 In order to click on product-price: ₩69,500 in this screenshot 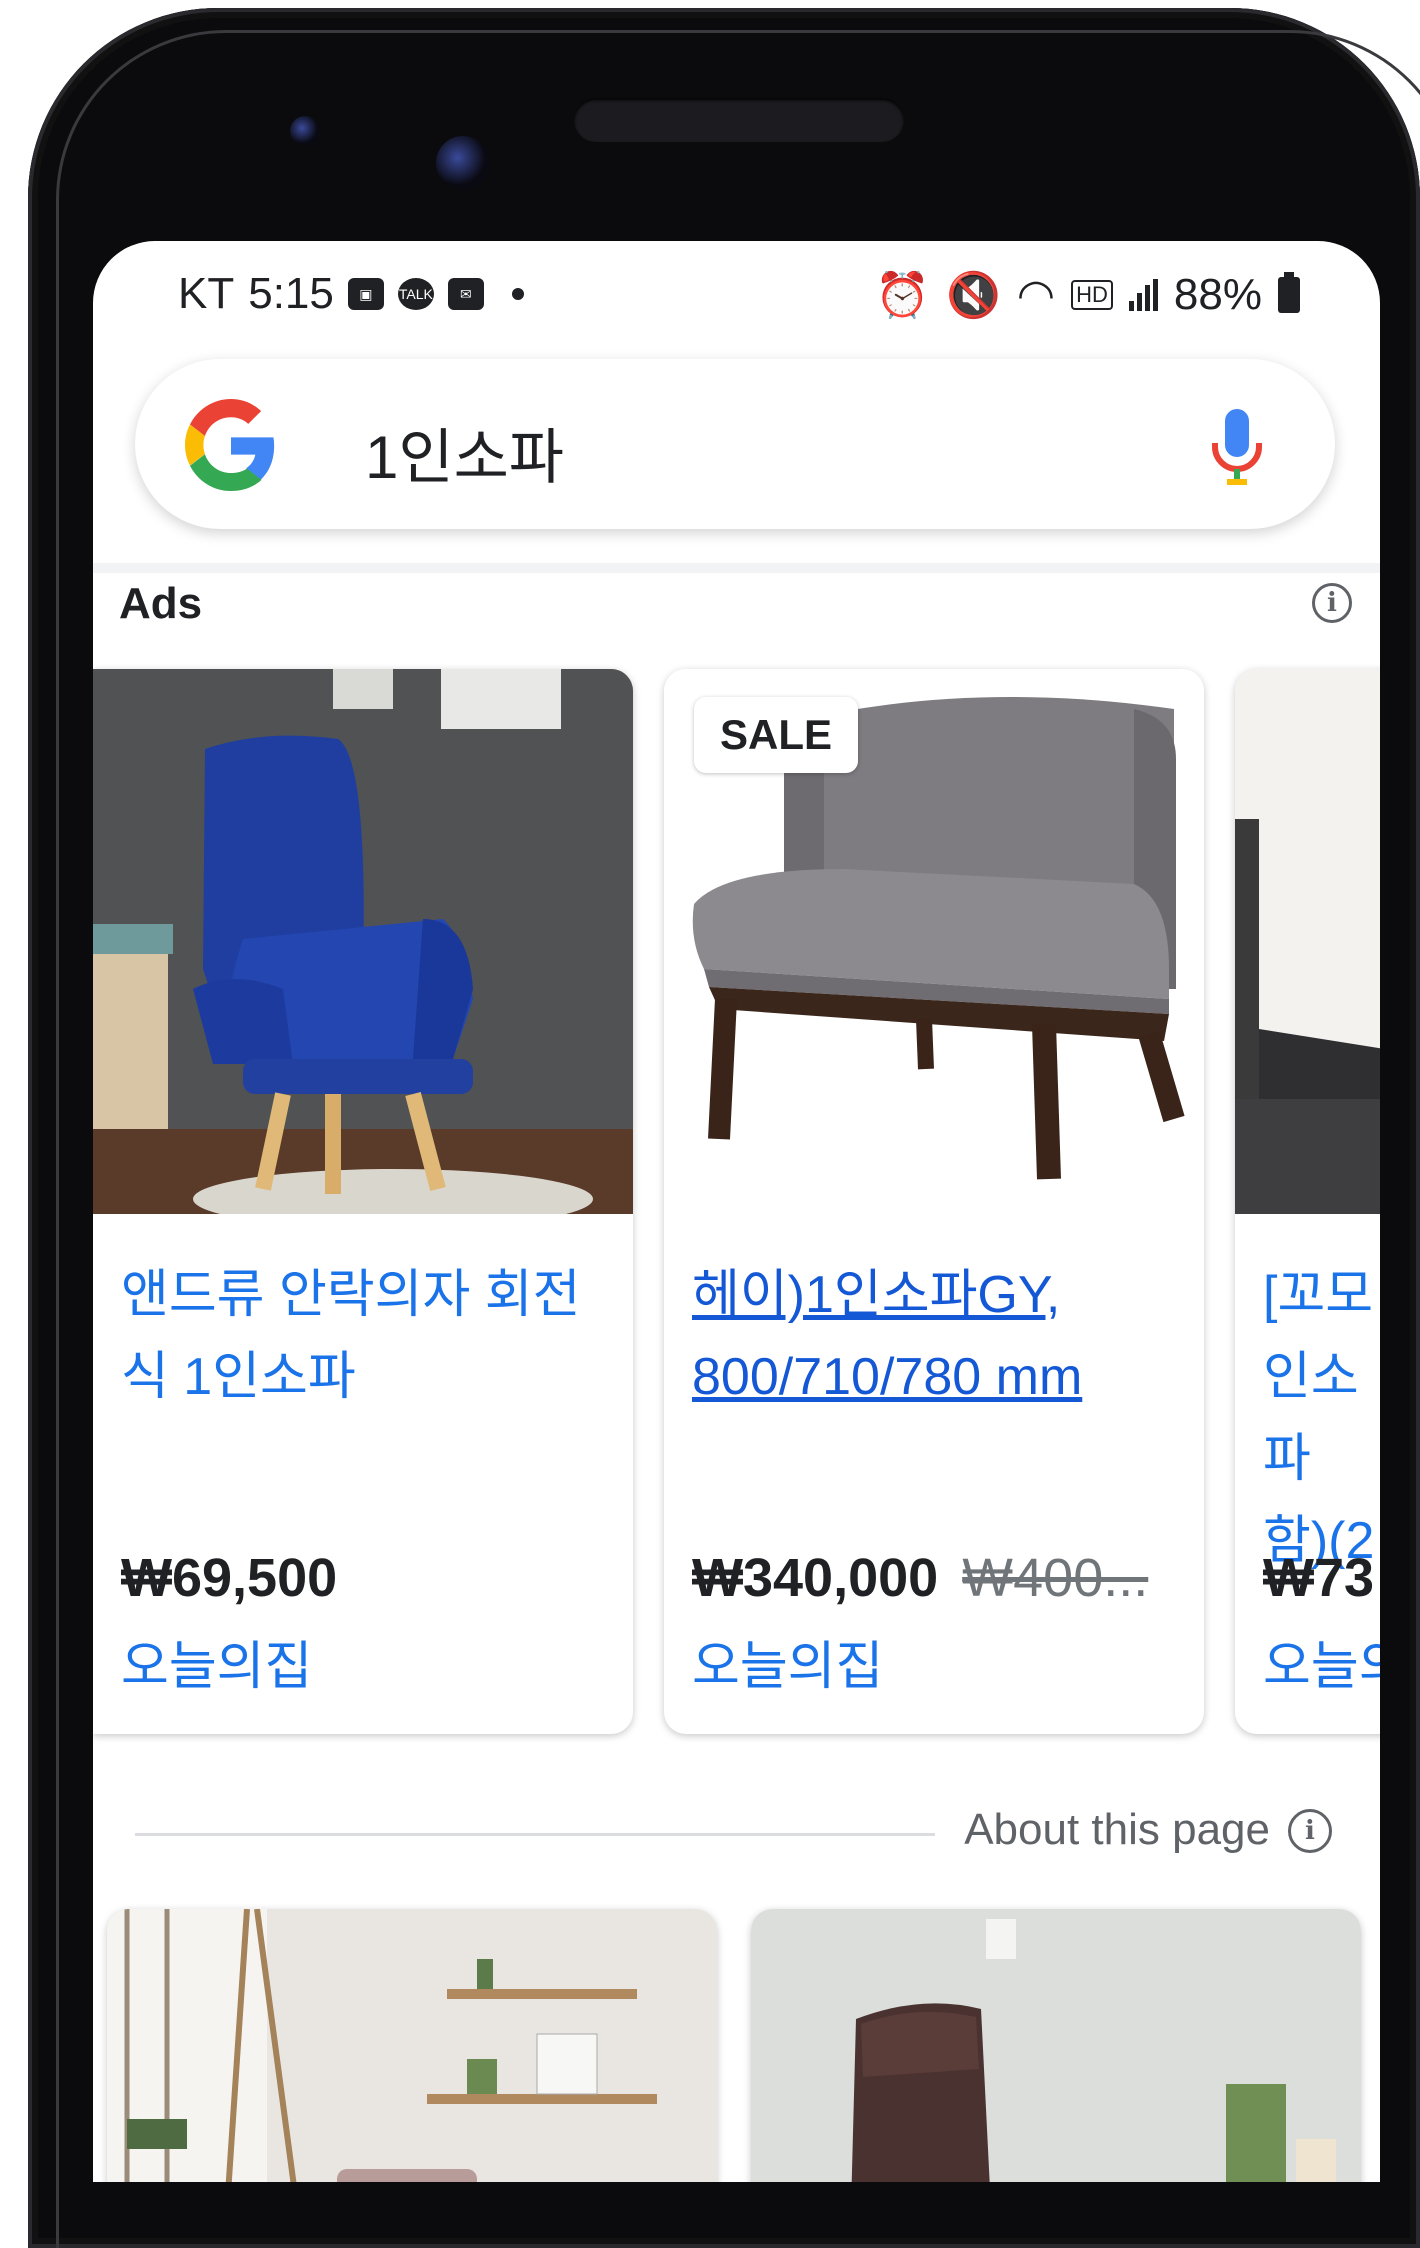, I will do `click(229, 1578)`.